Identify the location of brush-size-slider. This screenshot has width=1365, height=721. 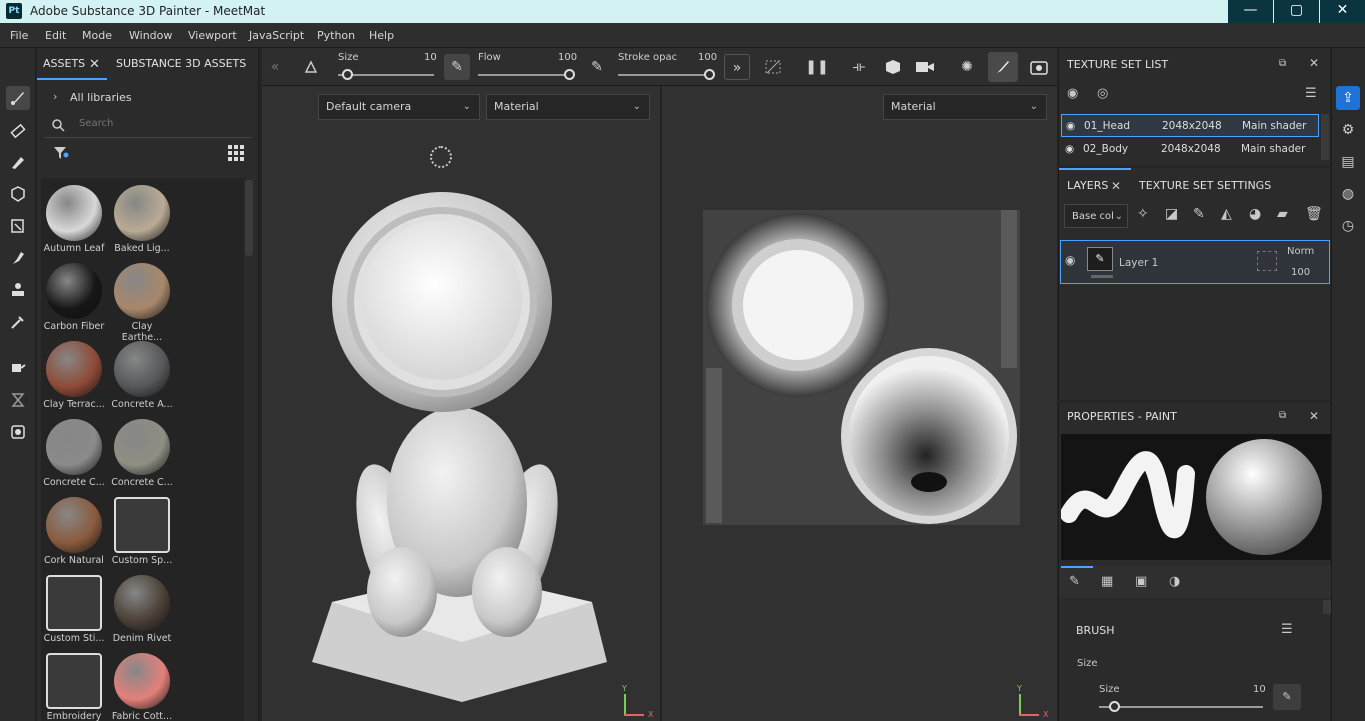
(1181, 707).